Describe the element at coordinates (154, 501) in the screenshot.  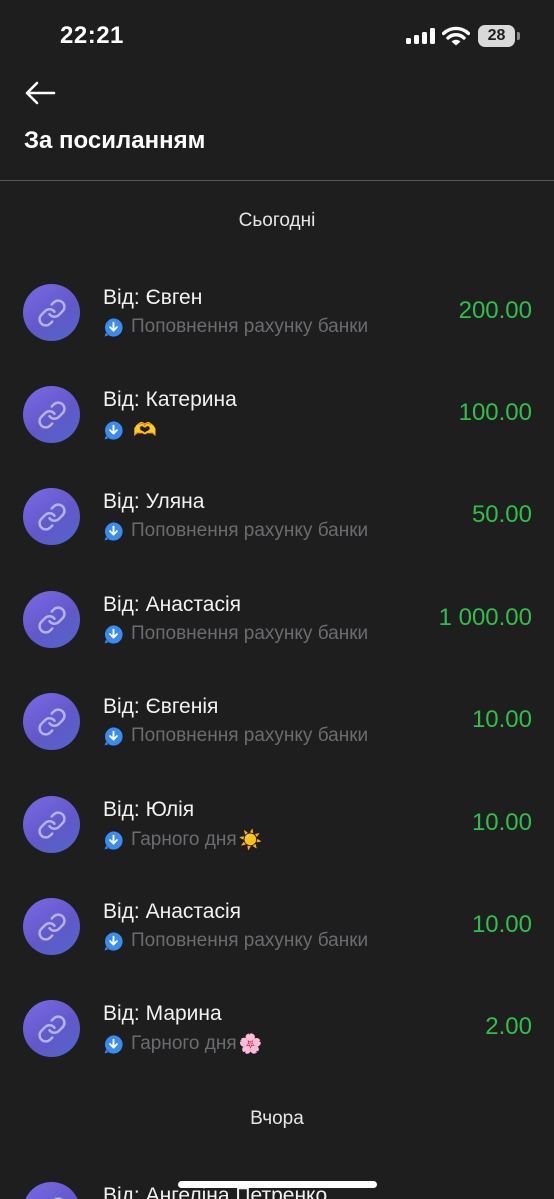
I see `transaction-sender: Від: Уляна` at that location.